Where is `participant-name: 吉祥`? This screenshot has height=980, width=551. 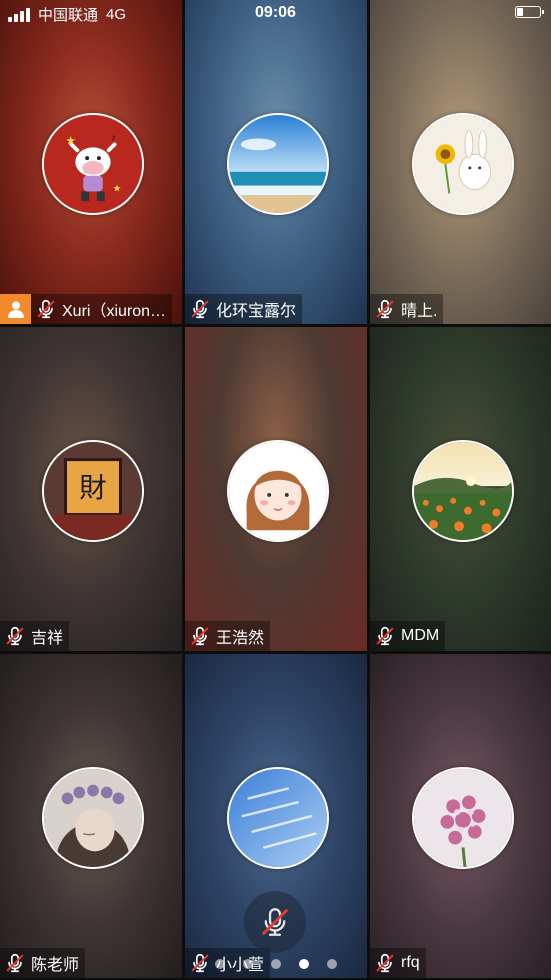
participant-name: 吉祥 is located at coordinates (47, 638).